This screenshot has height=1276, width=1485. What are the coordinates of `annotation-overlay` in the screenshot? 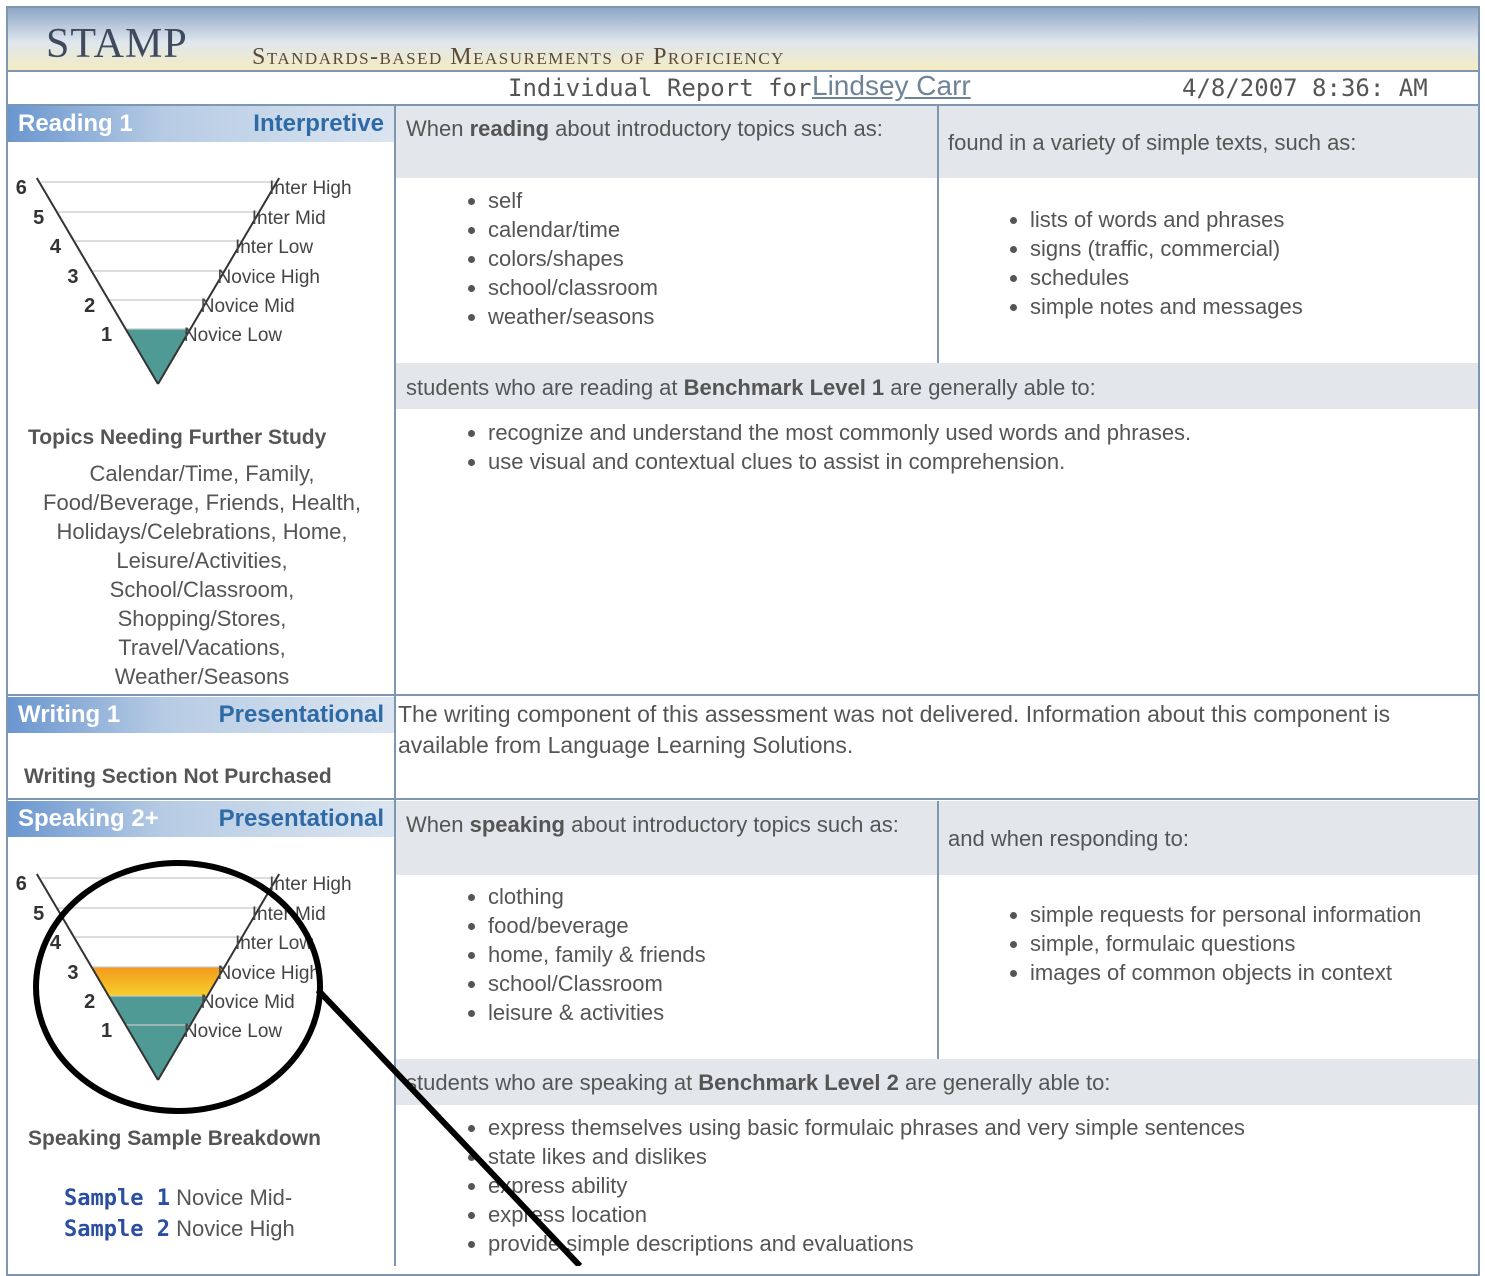 It's located at (308, 1063).